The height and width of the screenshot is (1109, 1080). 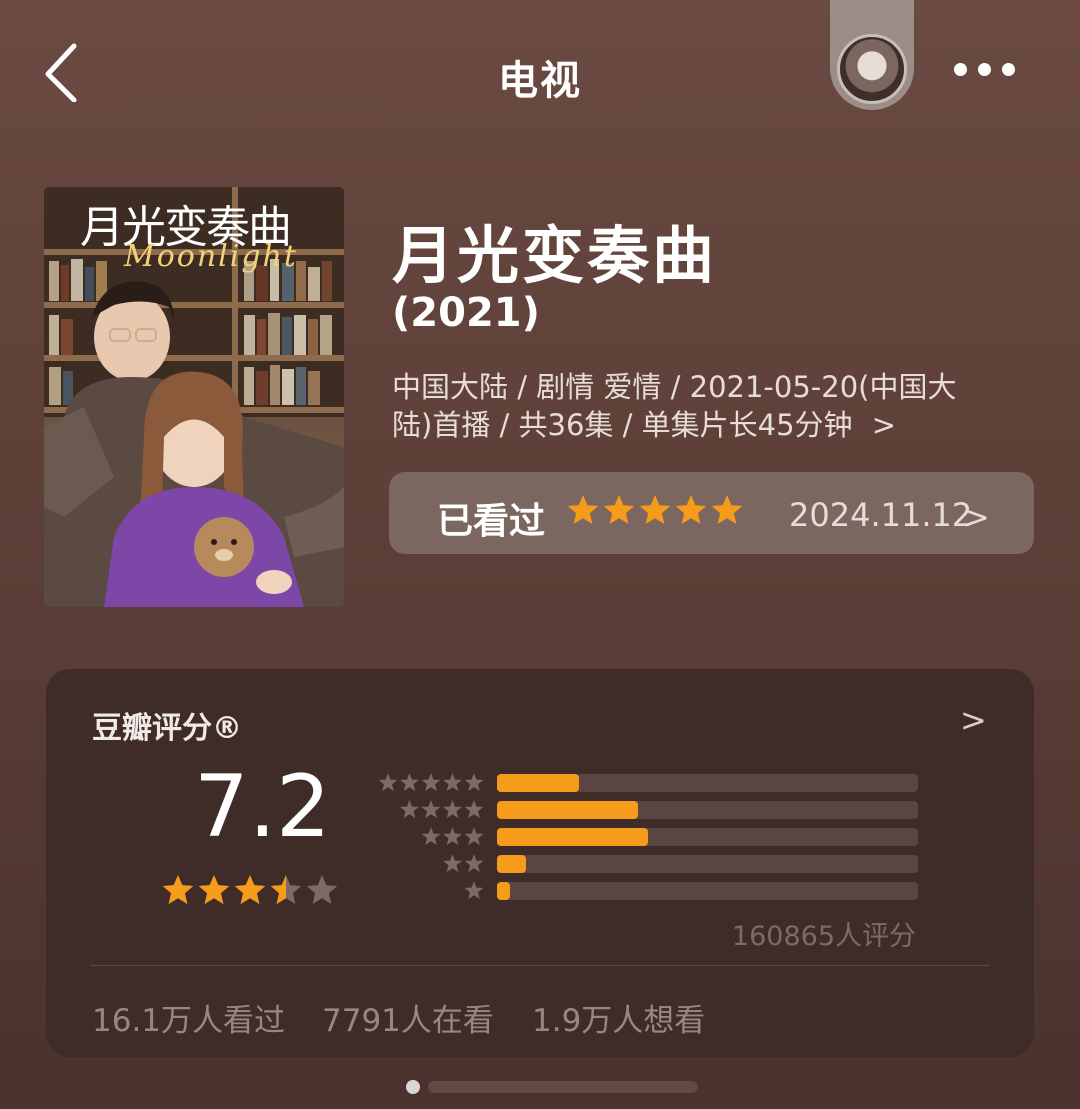 I want to click on avatar, so click(x=872, y=69).